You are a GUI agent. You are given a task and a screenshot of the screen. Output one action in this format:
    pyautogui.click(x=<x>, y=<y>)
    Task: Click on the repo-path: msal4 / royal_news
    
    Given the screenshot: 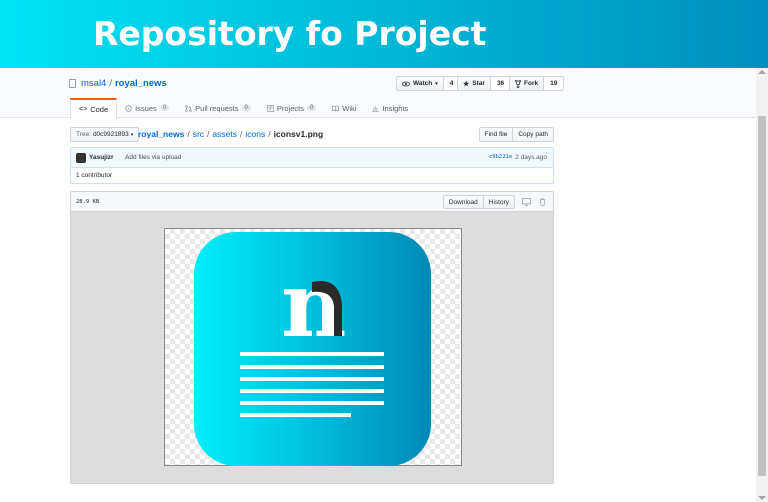 What is the action you would take?
    pyautogui.click(x=118, y=83)
    